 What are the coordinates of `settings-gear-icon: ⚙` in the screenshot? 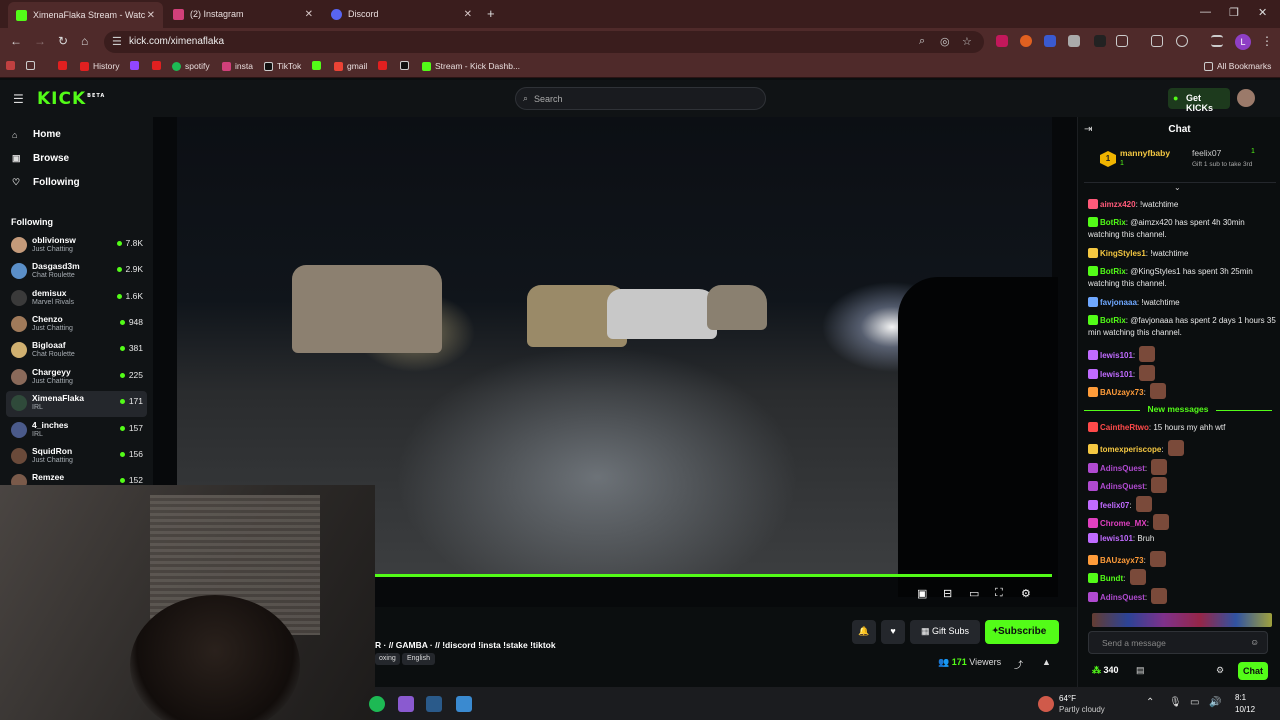 It's located at (1026, 593).